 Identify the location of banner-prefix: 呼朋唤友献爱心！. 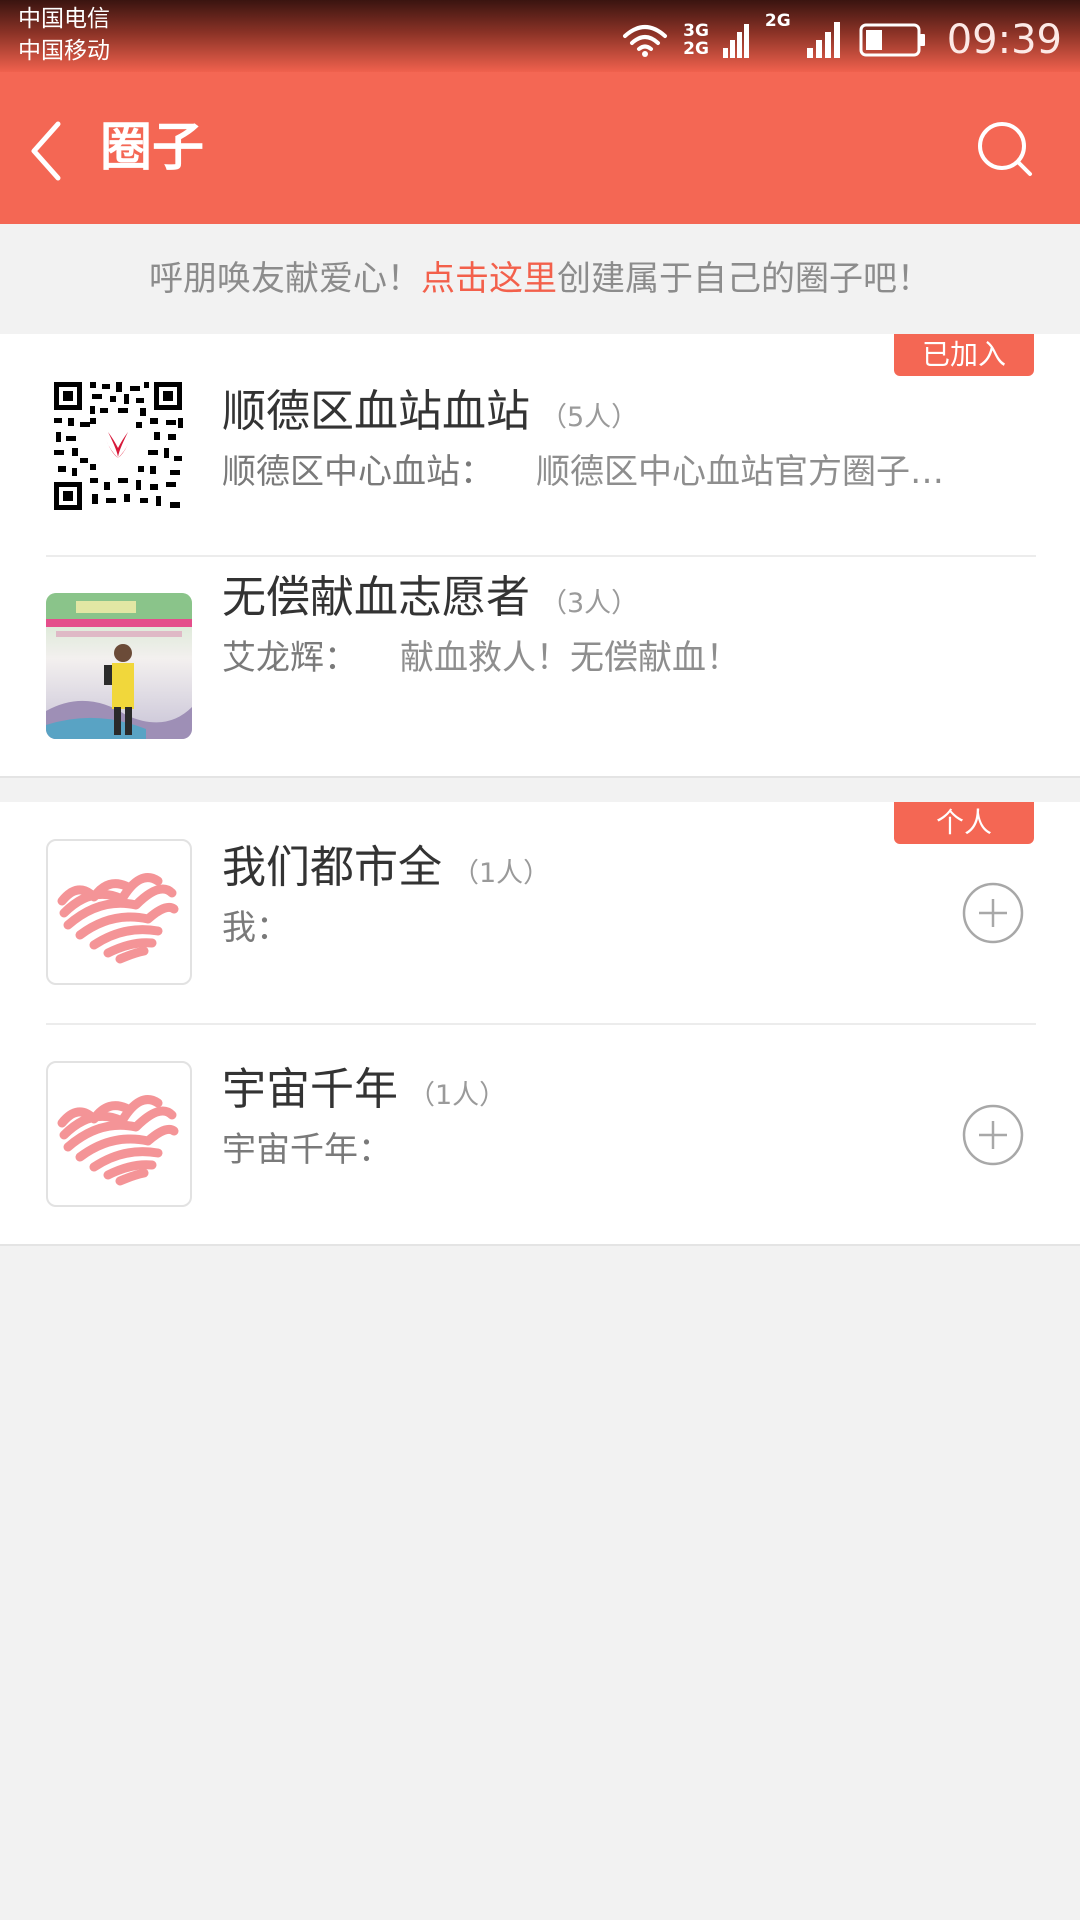
(285, 279).